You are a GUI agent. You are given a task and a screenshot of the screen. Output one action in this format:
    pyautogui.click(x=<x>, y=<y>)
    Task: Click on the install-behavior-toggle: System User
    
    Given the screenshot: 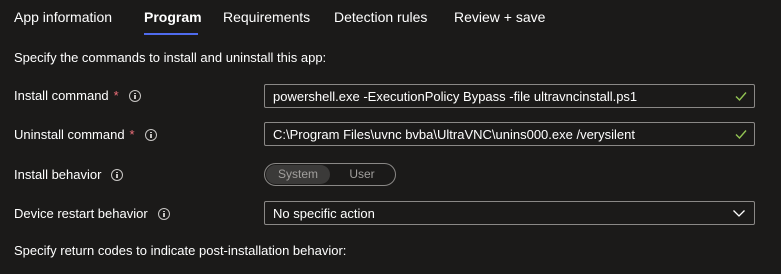 What is the action you would take?
    pyautogui.click(x=330, y=174)
    